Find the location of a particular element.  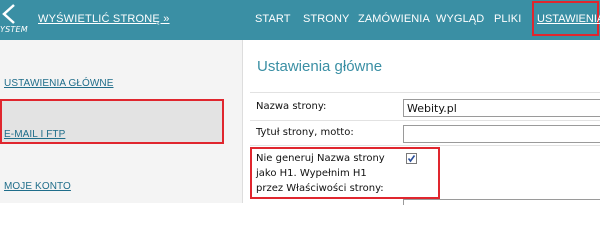

site-name-label: Nazwa strony: is located at coordinates (291, 106).